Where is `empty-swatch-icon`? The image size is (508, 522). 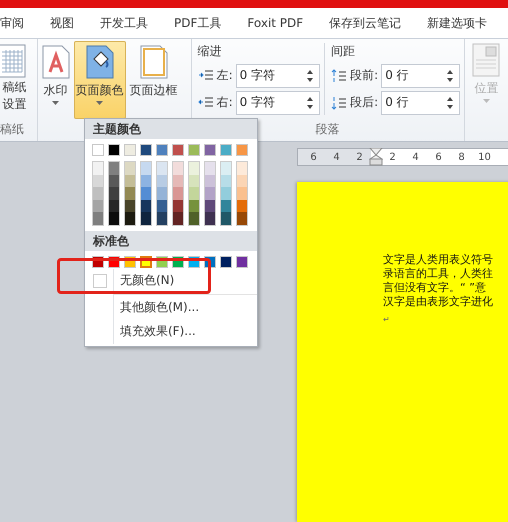 empty-swatch-icon is located at coordinates (100, 281).